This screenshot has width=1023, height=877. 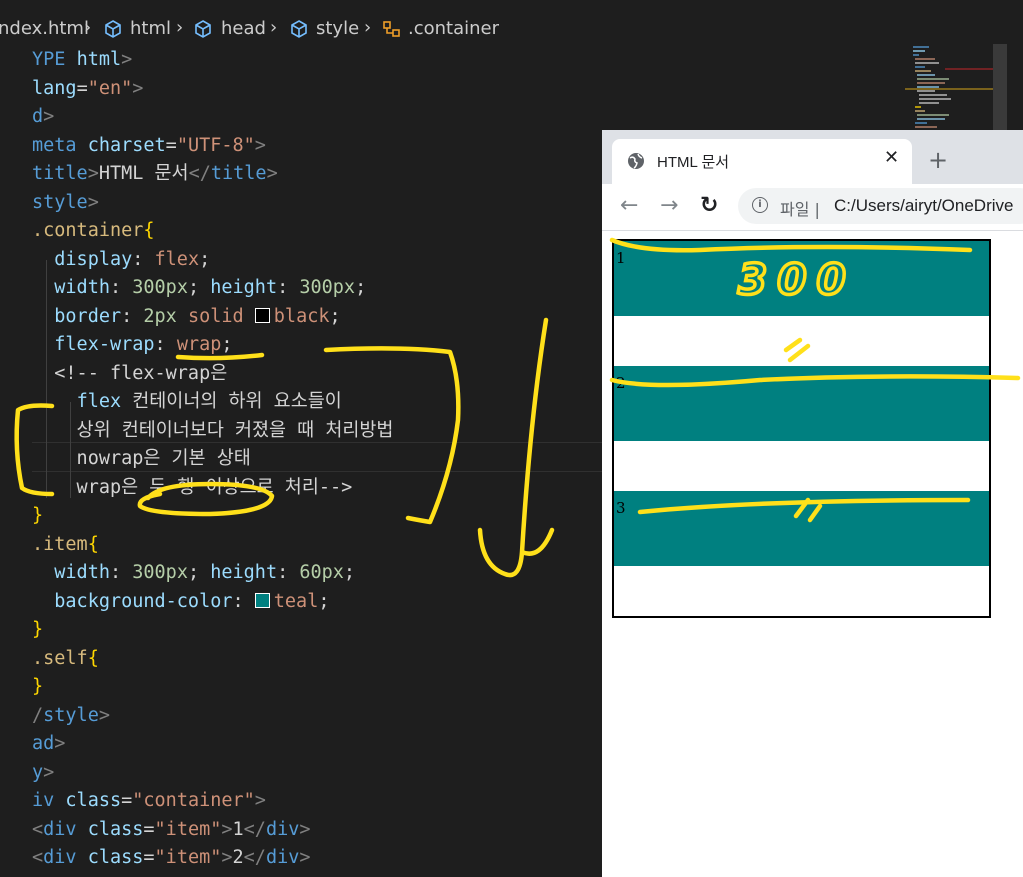 What do you see at coordinates (38, 686) in the screenshot?
I see `code-token: }` at bounding box center [38, 686].